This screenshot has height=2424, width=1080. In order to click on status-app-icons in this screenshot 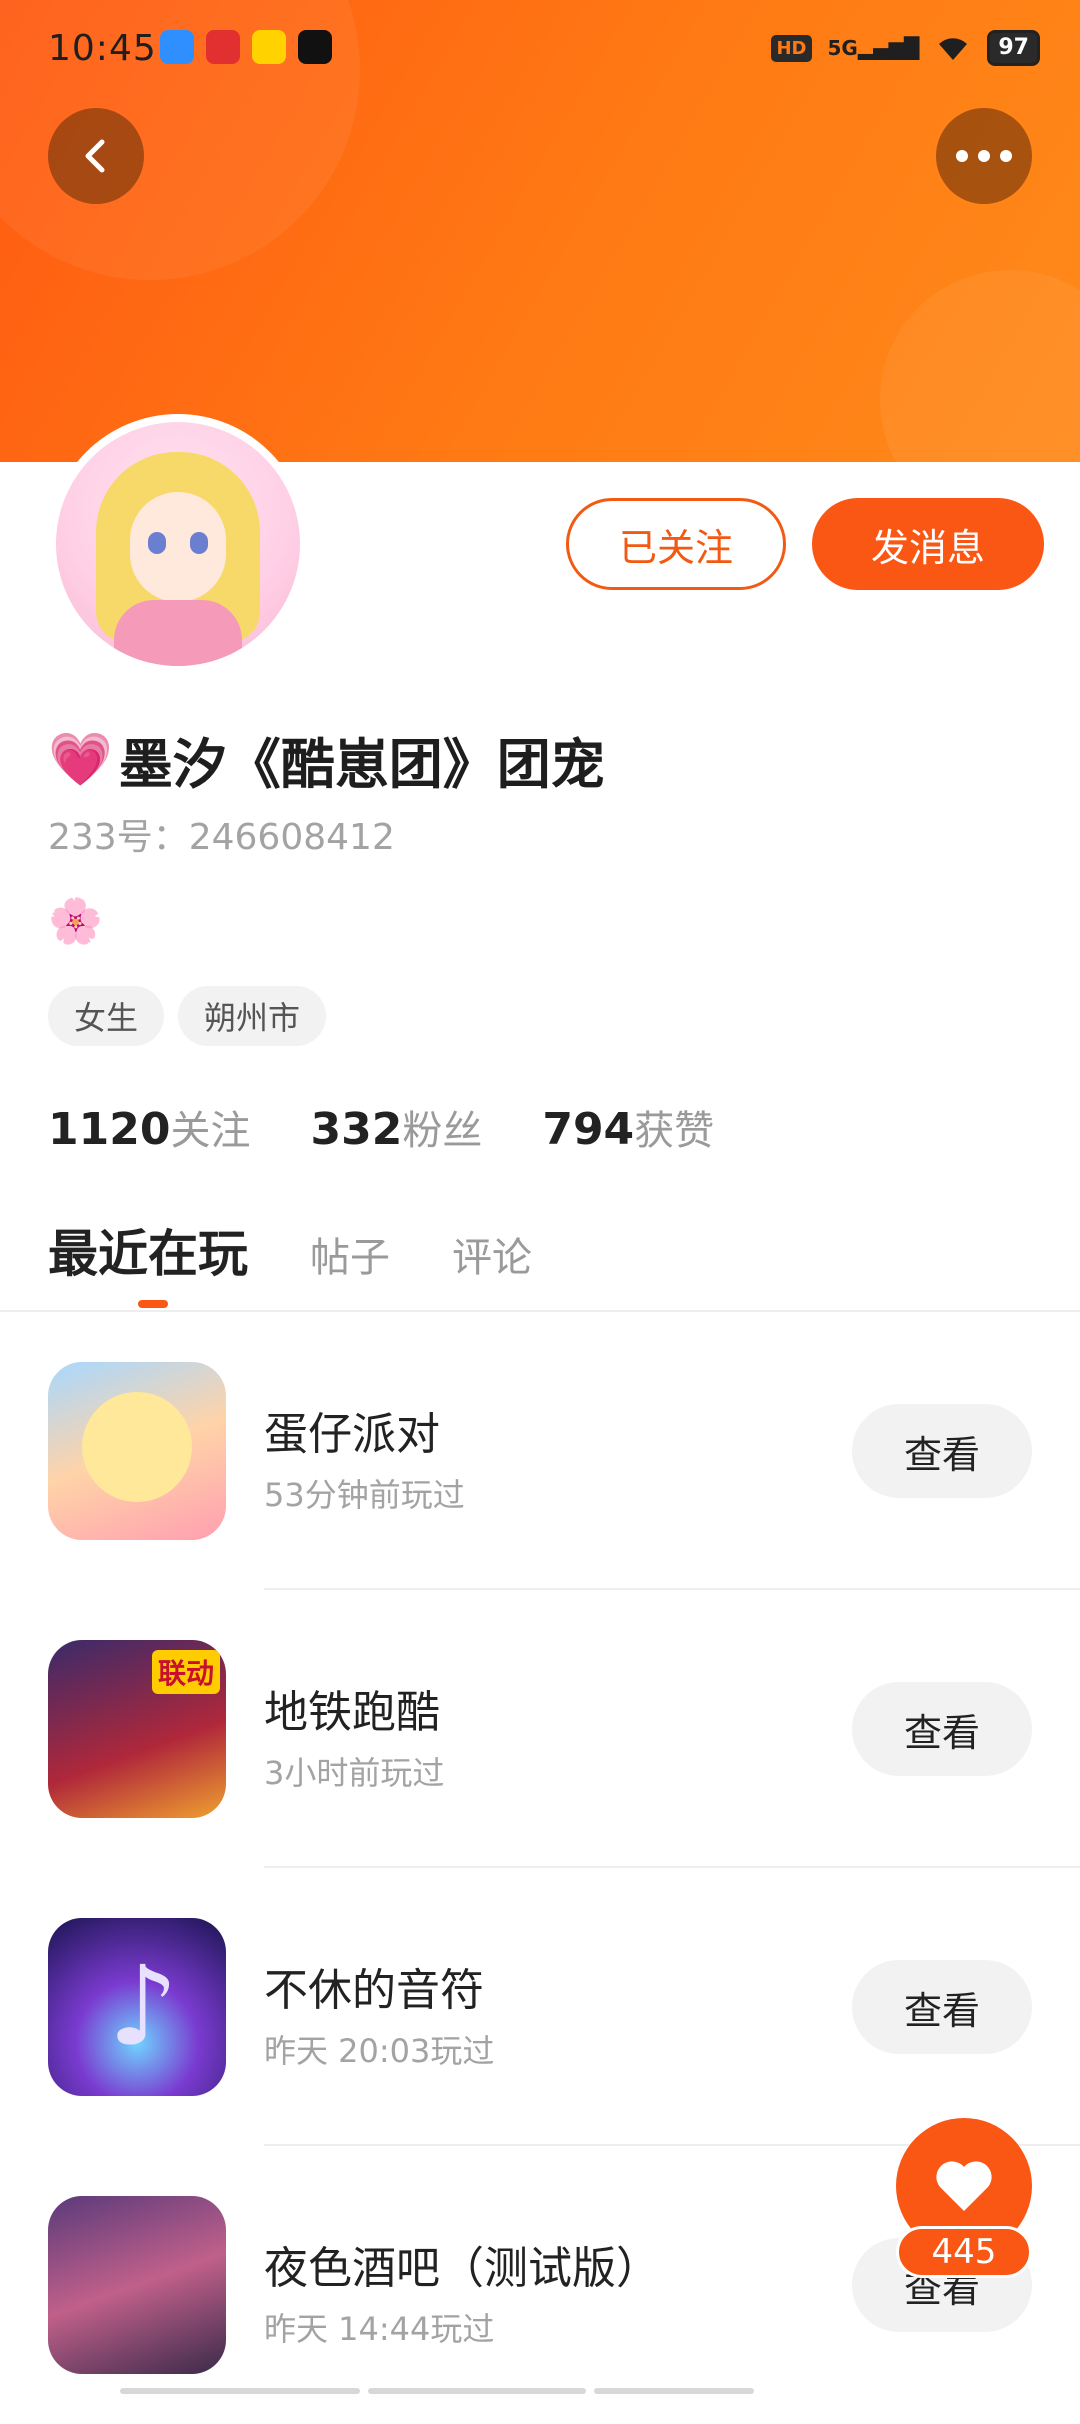, I will do `click(246, 47)`.